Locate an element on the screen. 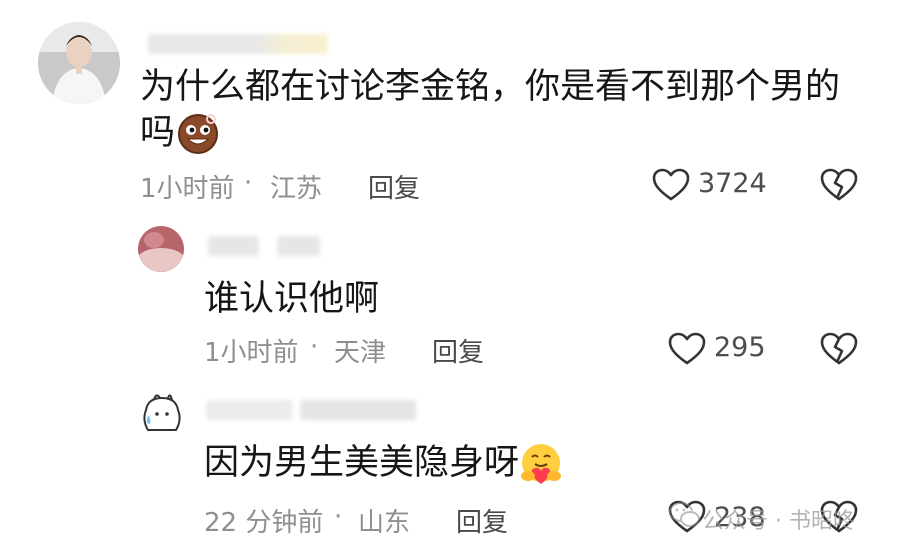 This screenshot has width=904, height=550. watermark-text: 公众号 · 书昭咚 is located at coordinates (778, 521).